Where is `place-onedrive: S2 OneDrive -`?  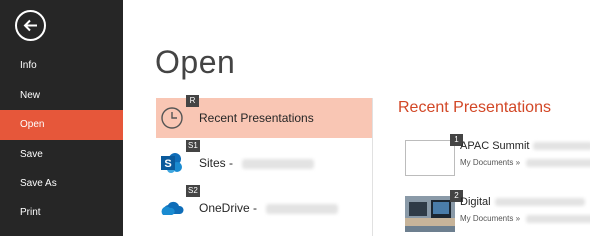 place-onedrive: S2 OneDrive - is located at coordinates (264, 206).